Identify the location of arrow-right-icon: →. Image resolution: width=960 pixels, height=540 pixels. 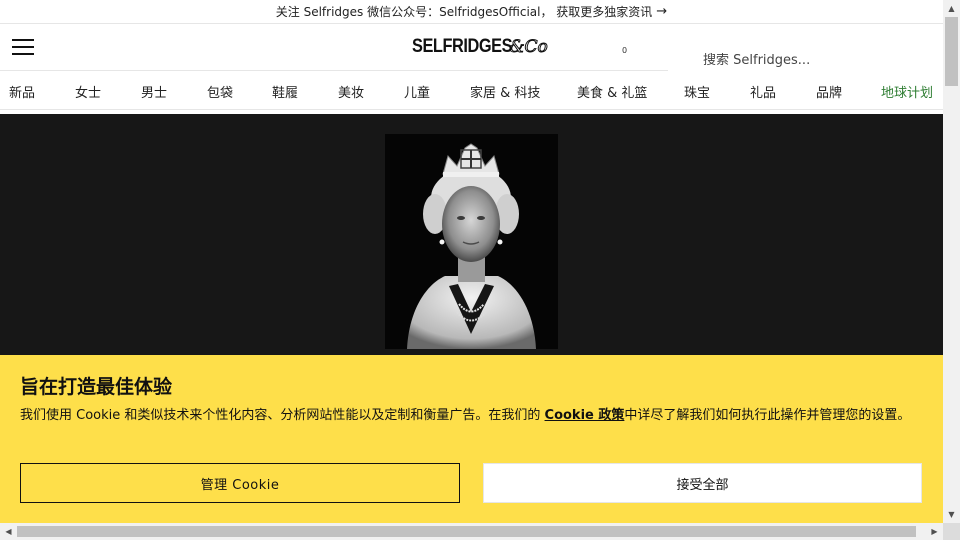
(662, 11).